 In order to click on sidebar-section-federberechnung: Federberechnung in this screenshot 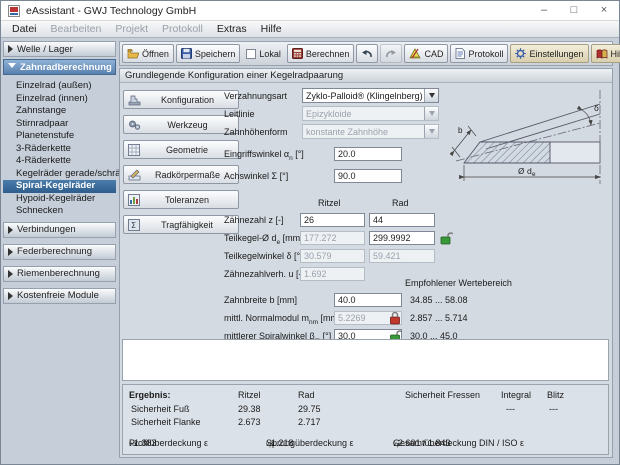, I will do `click(59, 251)`.